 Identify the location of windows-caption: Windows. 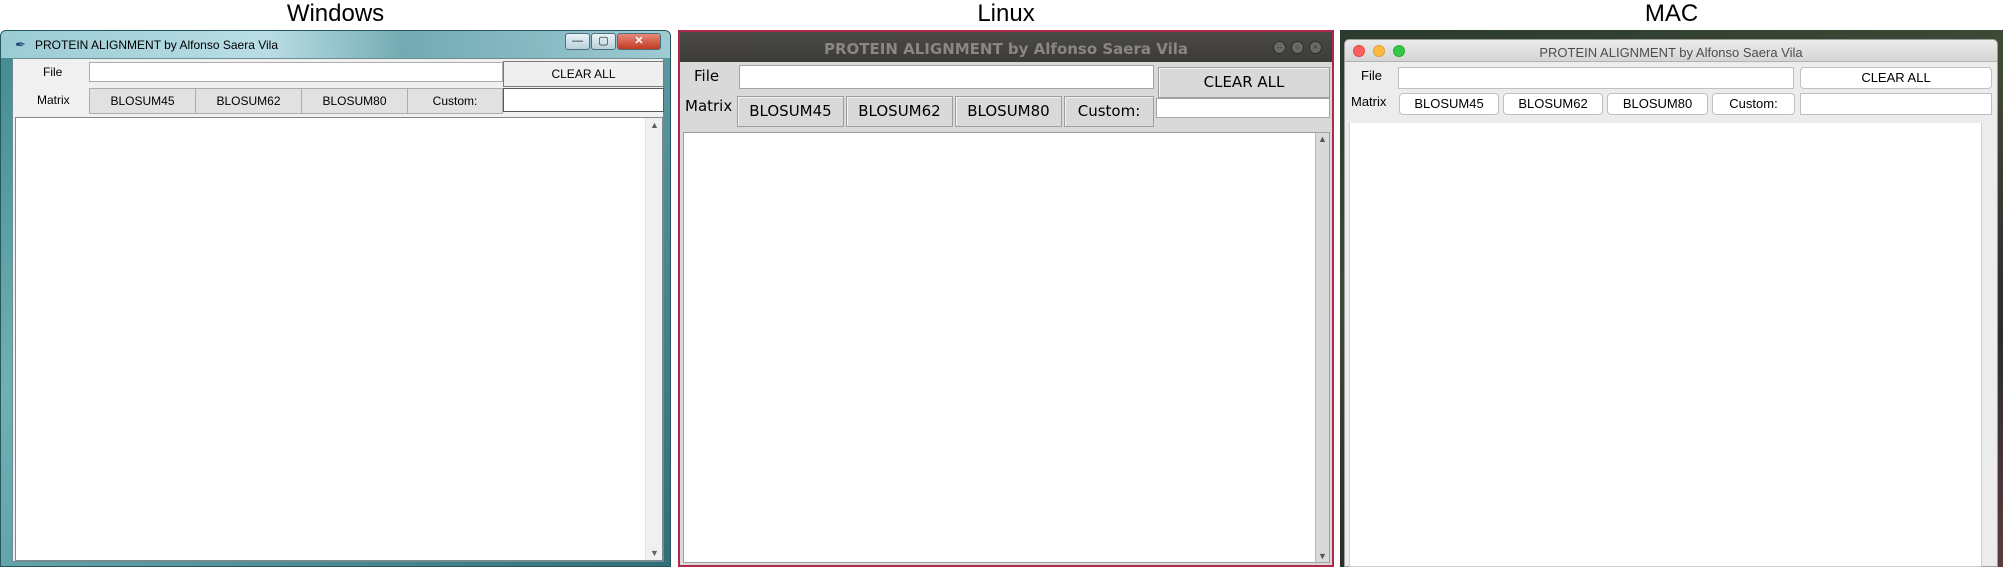
(335, 13).